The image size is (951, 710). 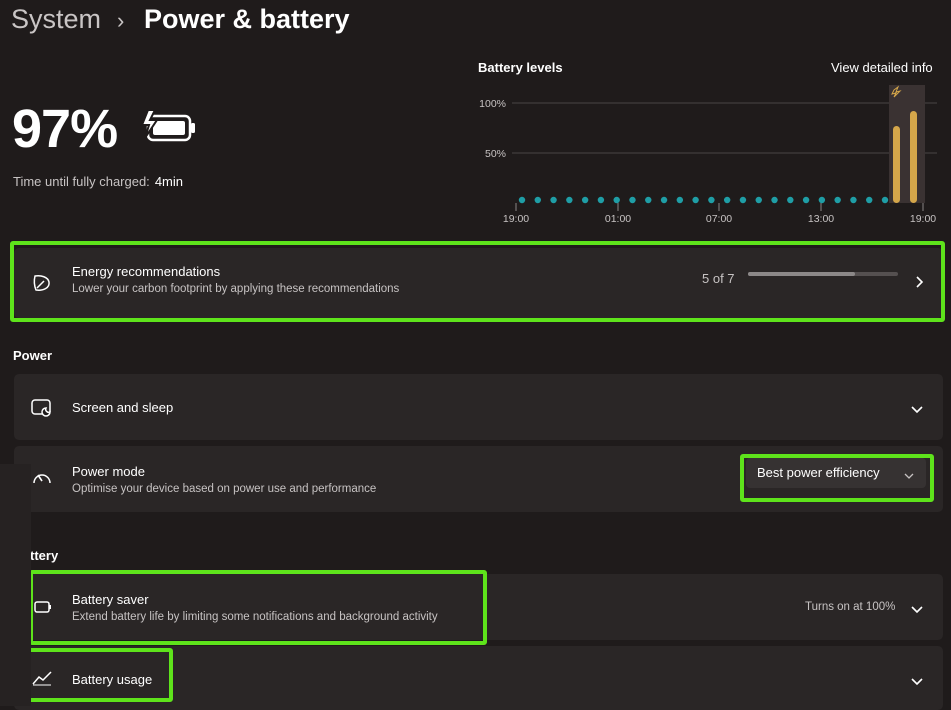 I want to click on gauge-icon, so click(x=42, y=481).